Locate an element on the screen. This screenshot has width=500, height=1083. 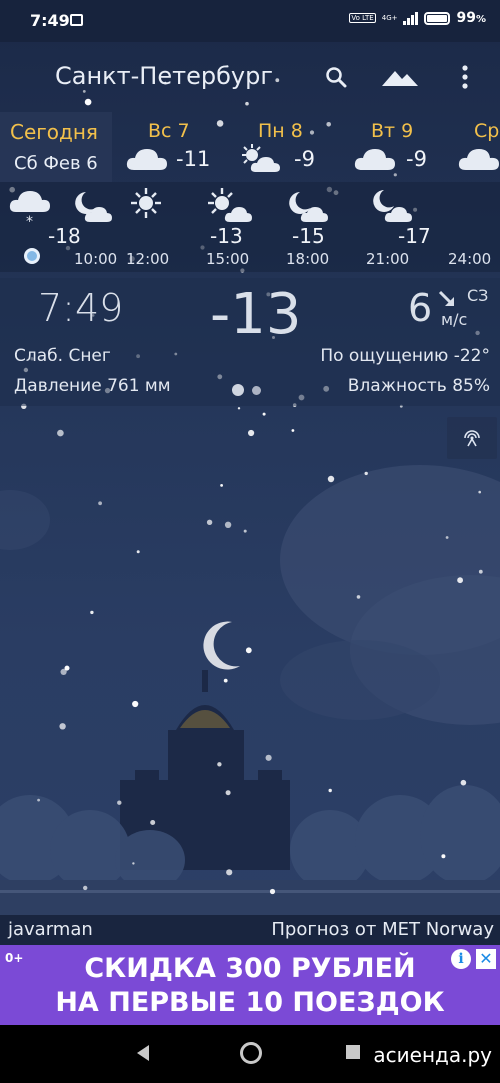
day-label: Пн 8 is located at coordinates (280, 131).